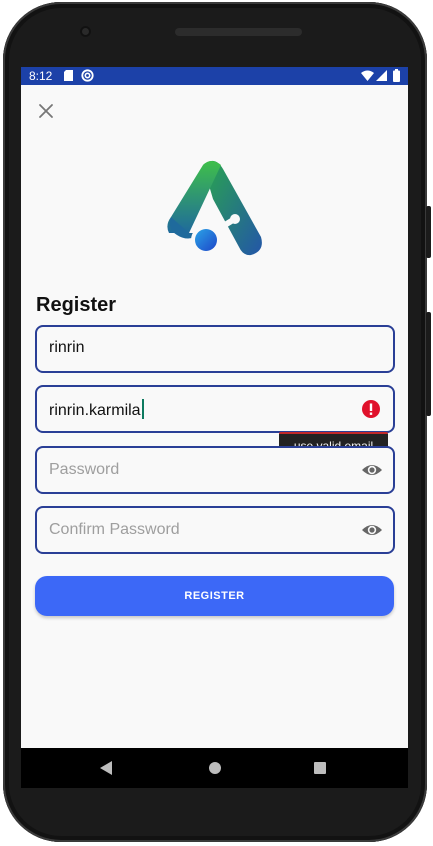 This screenshot has height=846, width=433. I want to click on app-logo, so click(214, 208).